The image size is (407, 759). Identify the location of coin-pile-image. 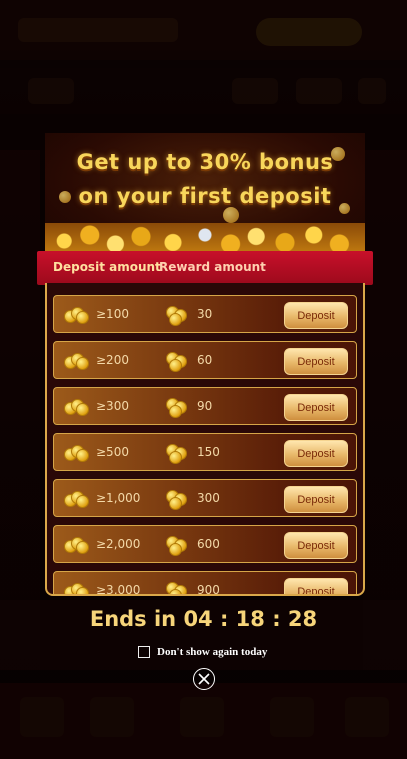
(205, 238).